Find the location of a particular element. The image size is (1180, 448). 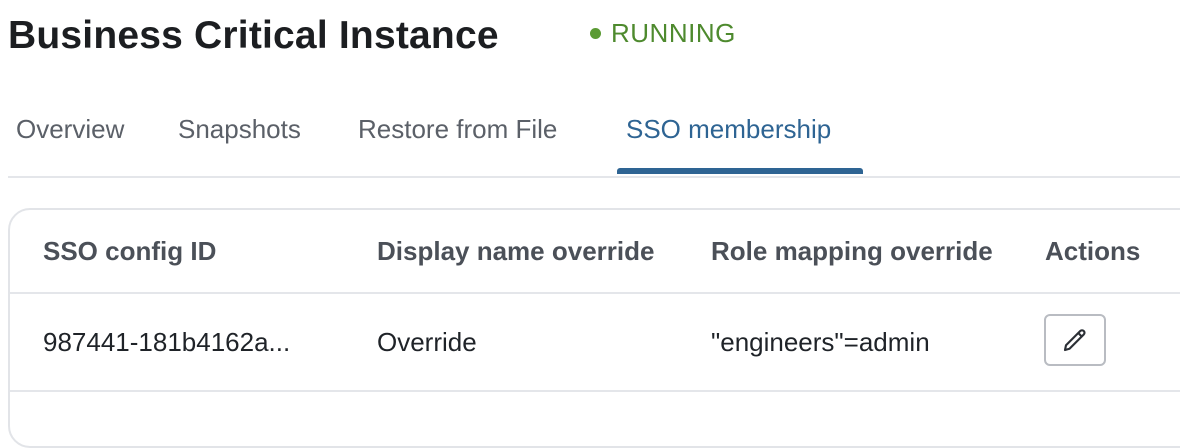

edit-button is located at coordinates (1075, 340).